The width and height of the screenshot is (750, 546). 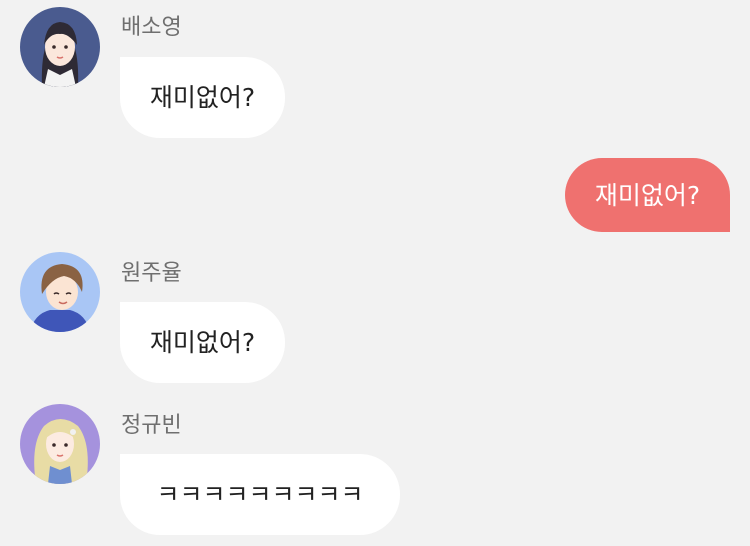 I want to click on sender-name: 배소영, so click(x=151, y=27).